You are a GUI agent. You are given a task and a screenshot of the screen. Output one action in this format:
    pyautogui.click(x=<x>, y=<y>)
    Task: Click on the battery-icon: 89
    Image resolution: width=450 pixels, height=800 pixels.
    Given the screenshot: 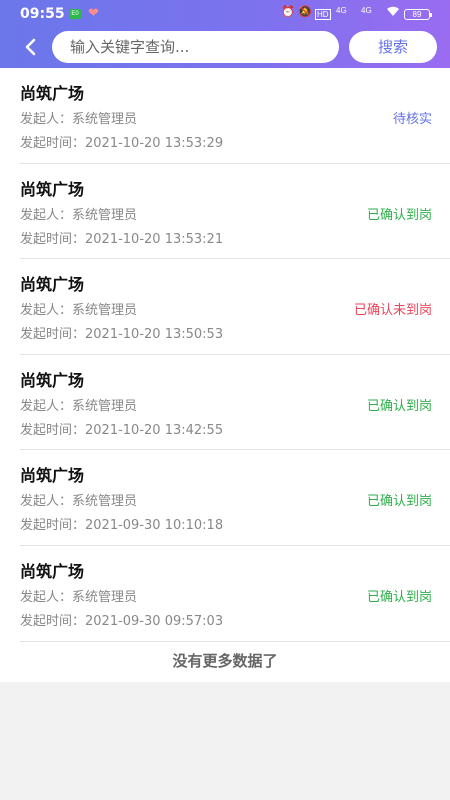 What is the action you would take?
    pyautogui.click(x=418, y=14)
    